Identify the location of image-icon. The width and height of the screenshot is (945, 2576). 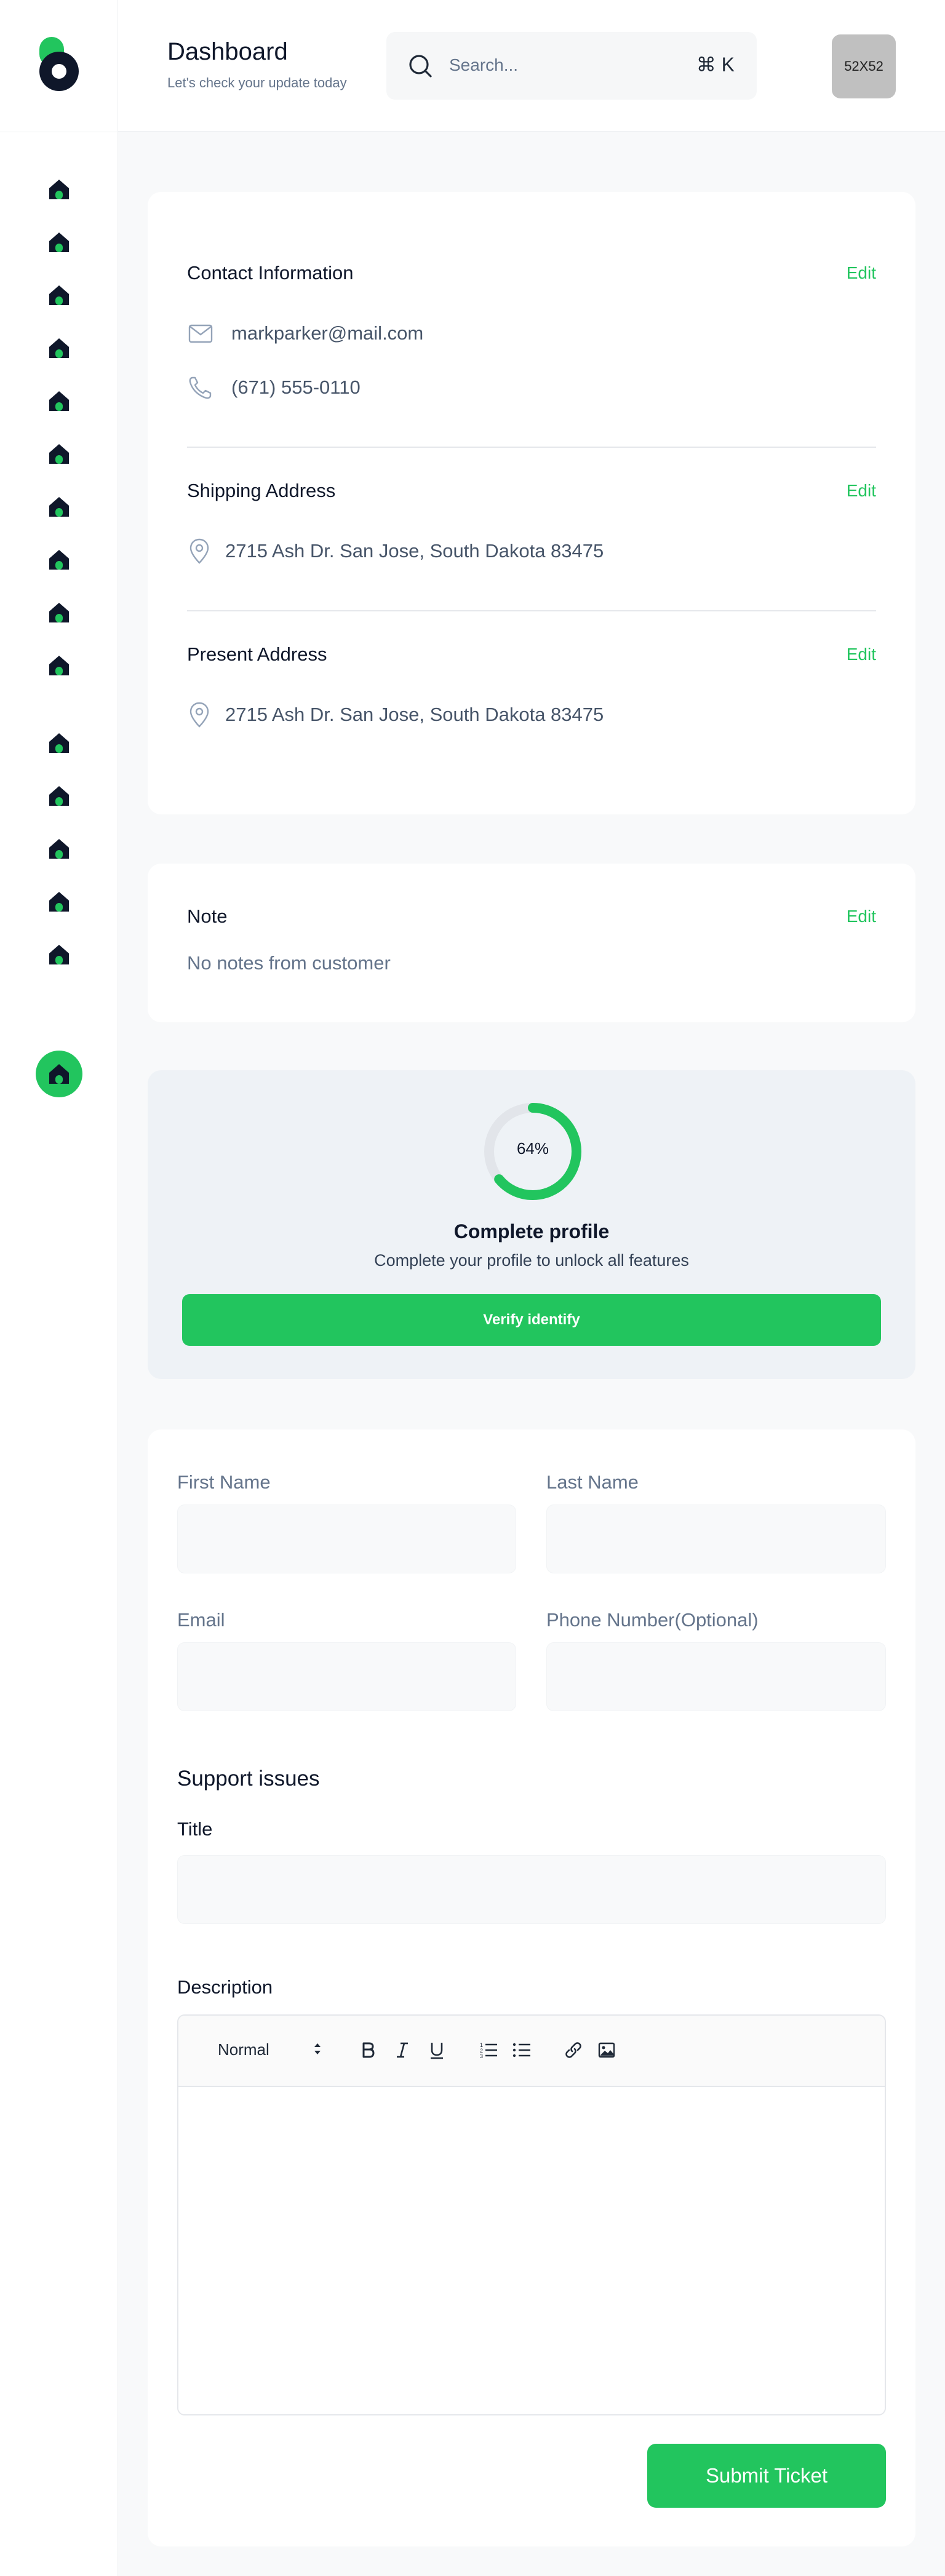
(606, 2050).